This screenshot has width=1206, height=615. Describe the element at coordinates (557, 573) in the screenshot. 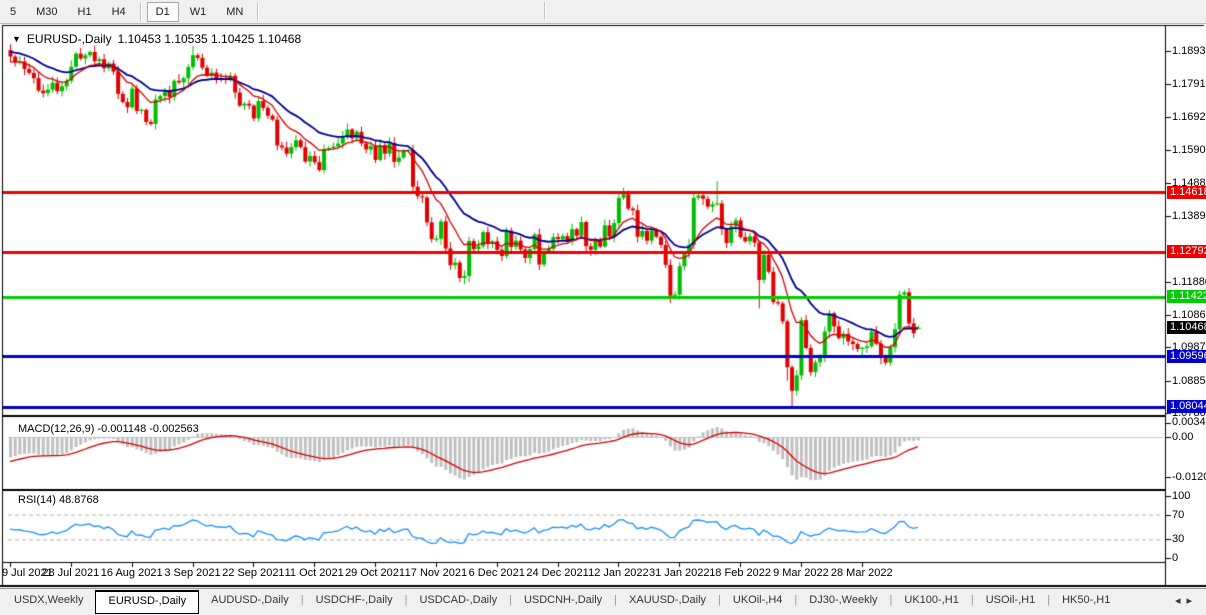

I see `date-axis-label: 24 Dec 2021` at that location.